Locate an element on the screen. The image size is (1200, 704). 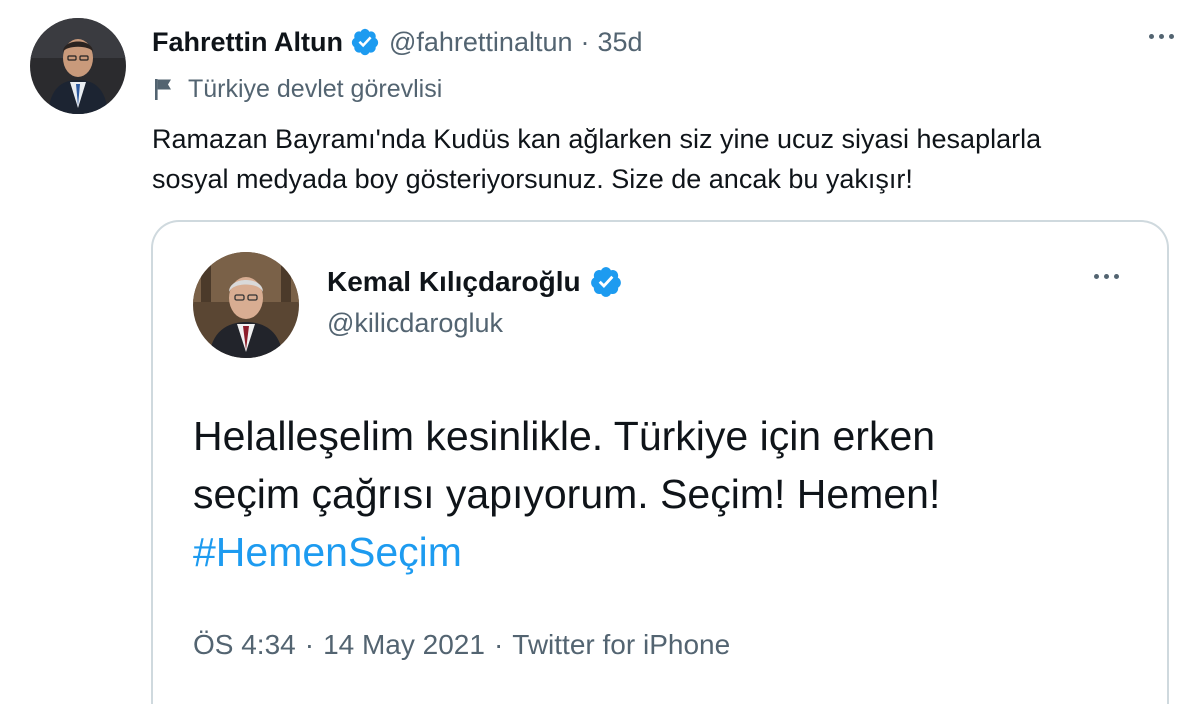
quoted-author-name: Kemal Kılıçdaroğlu is located at coordinates (454, 282).